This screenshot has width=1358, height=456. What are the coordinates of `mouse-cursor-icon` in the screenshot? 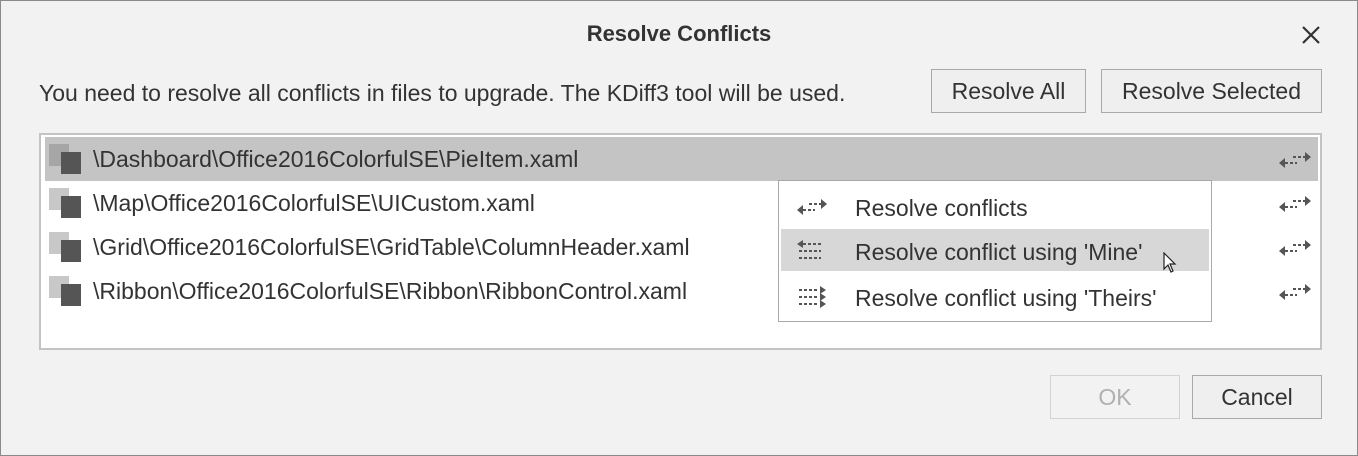 It's located at (1170, 262).